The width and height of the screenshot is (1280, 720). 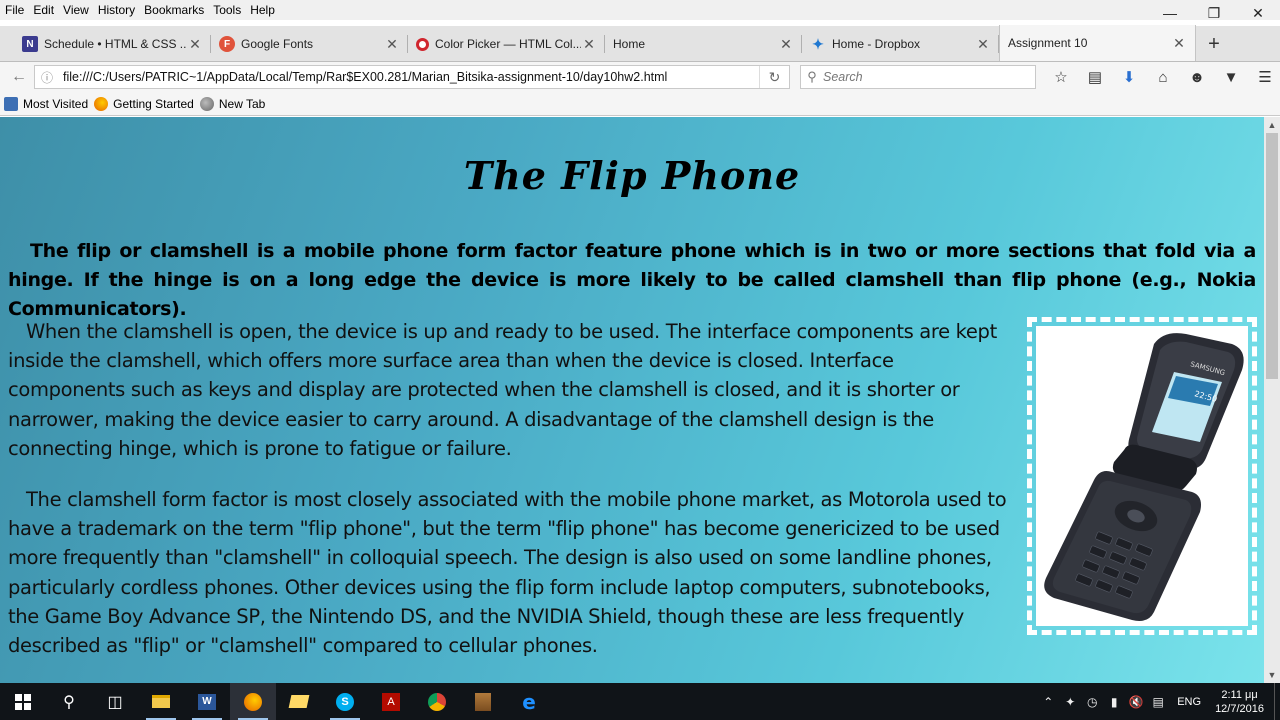 I want to click on skype-icon: S, so click(x=345, y=701).